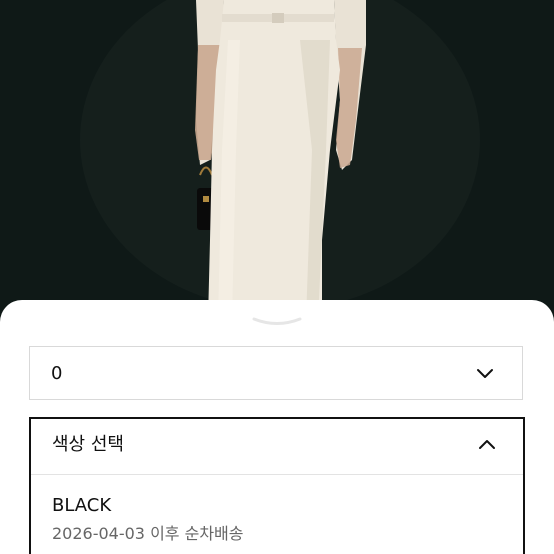 This screenshot has width=554, height=554. I want to click on quantity-select: 0, so click(276, 373).